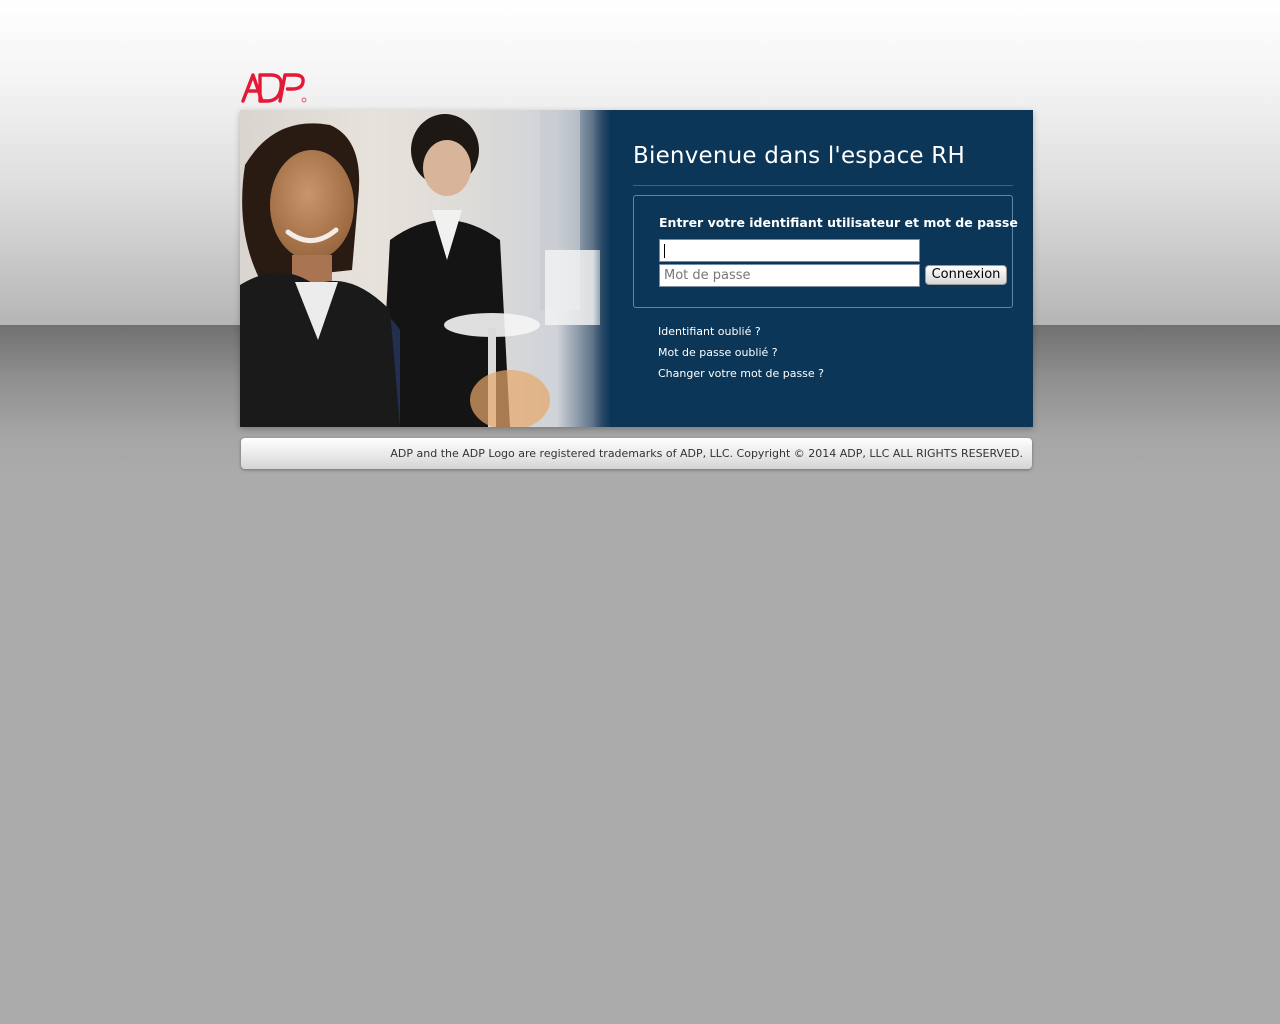  Describe the element at coordinates (823, 185) in the screenshot. I see `title-divider` at that location.